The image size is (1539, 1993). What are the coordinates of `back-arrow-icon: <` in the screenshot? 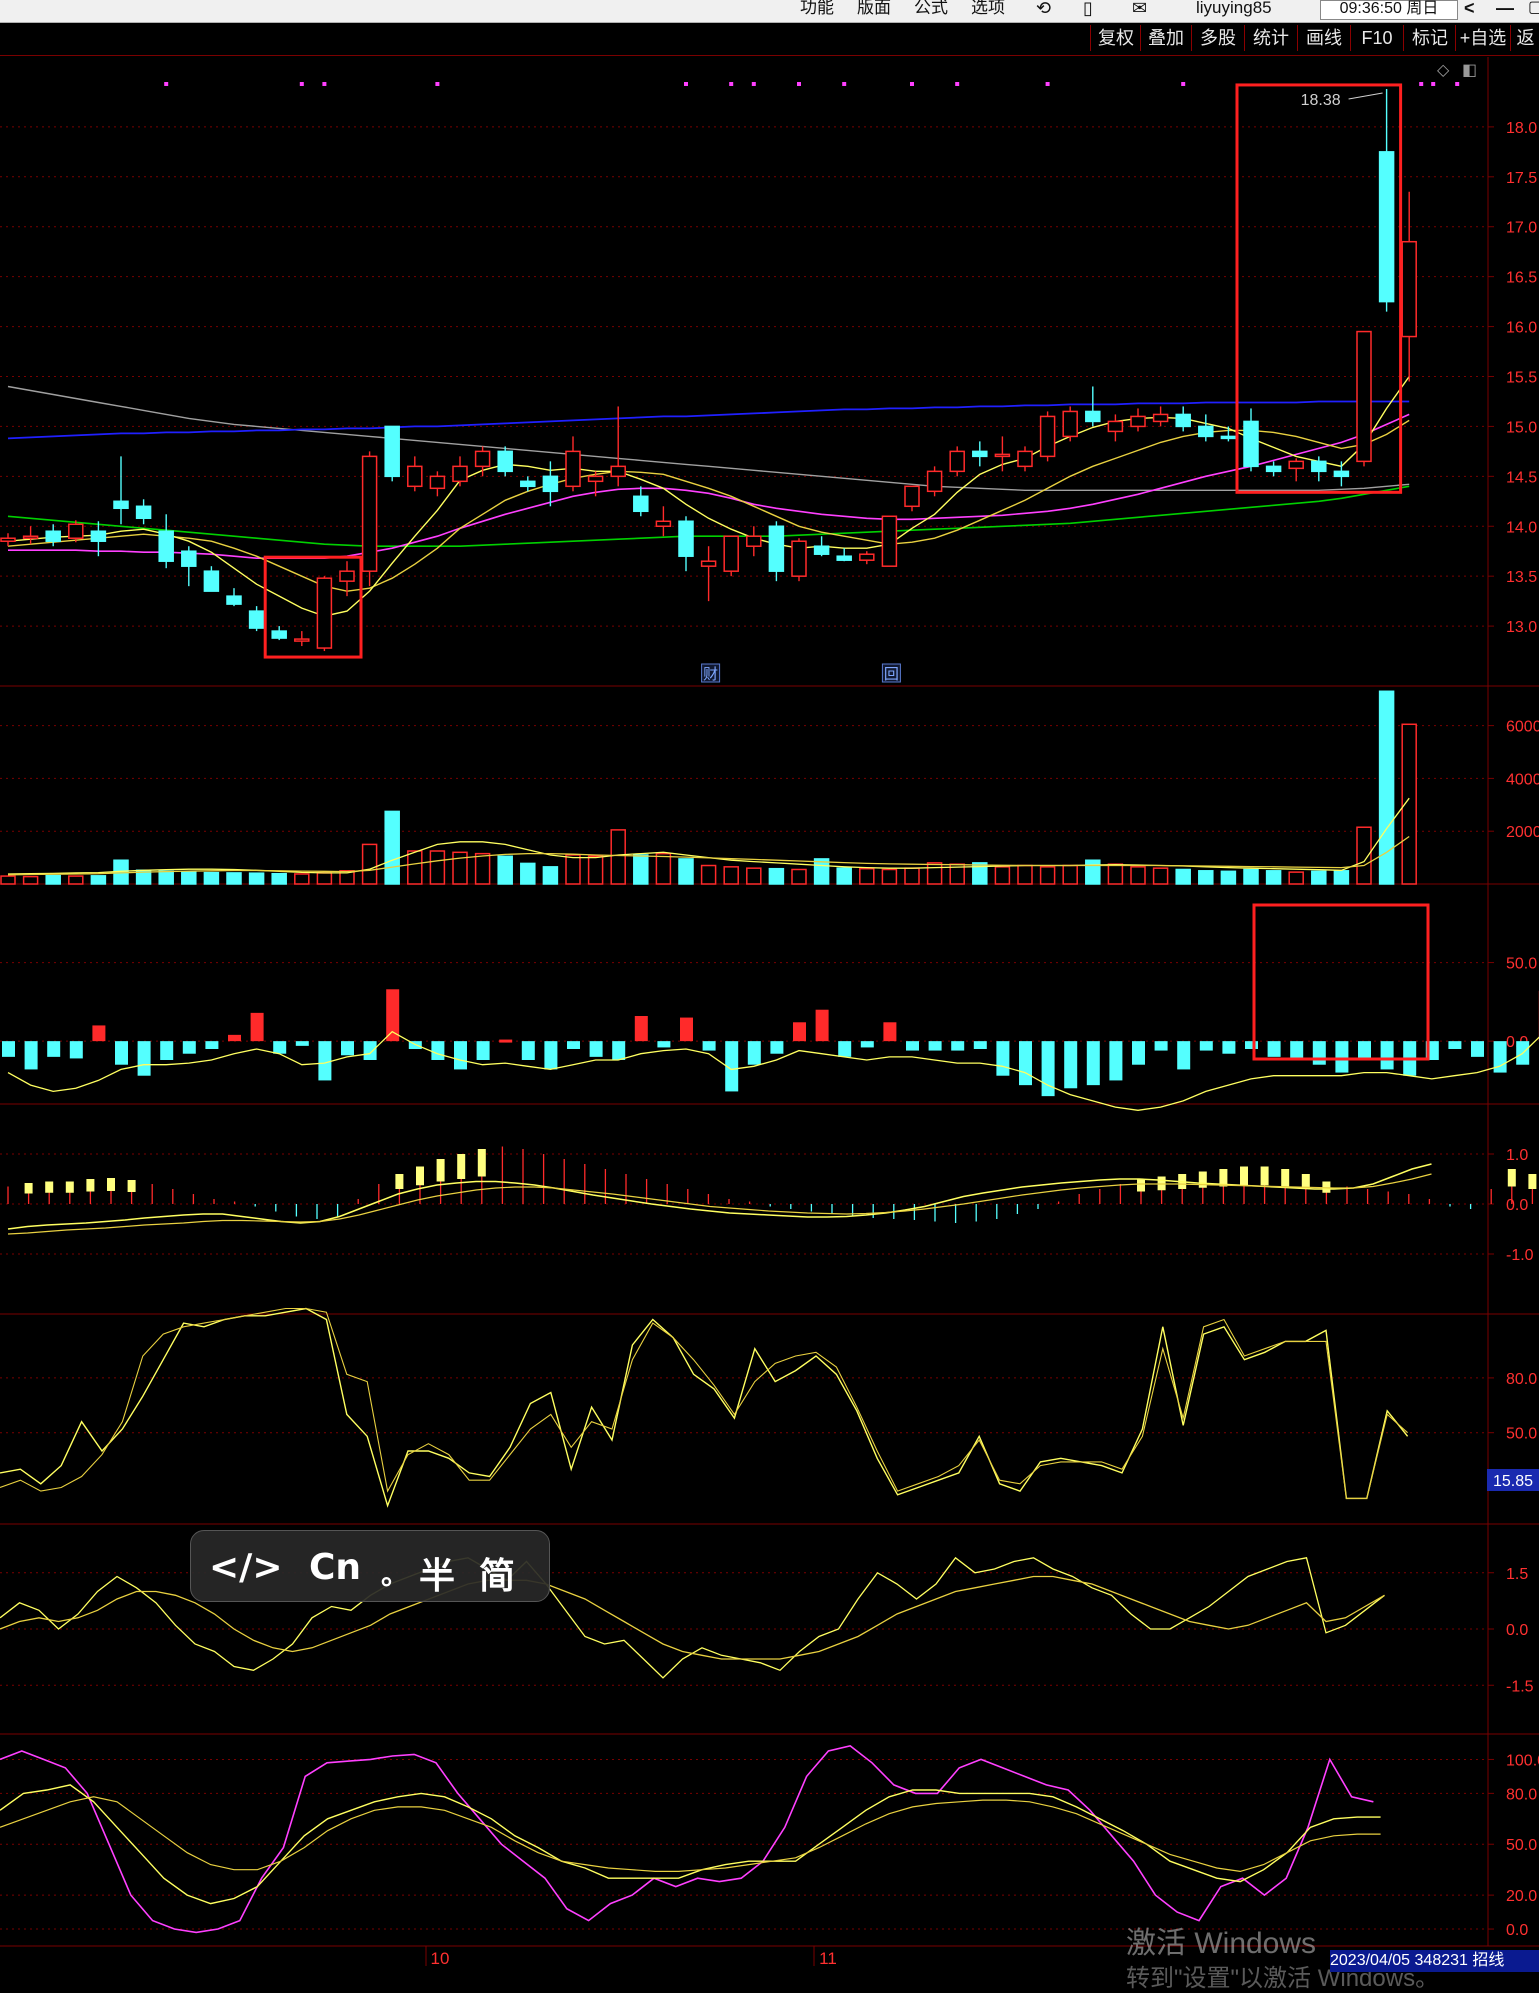 It's located at (1469, 11).